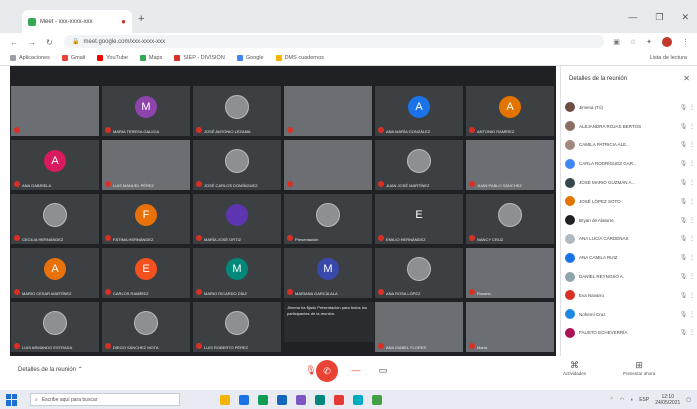 The height and width of the screenshot is (409, 697). I want to click on participant-tile: Presentación, so click(328, 219).